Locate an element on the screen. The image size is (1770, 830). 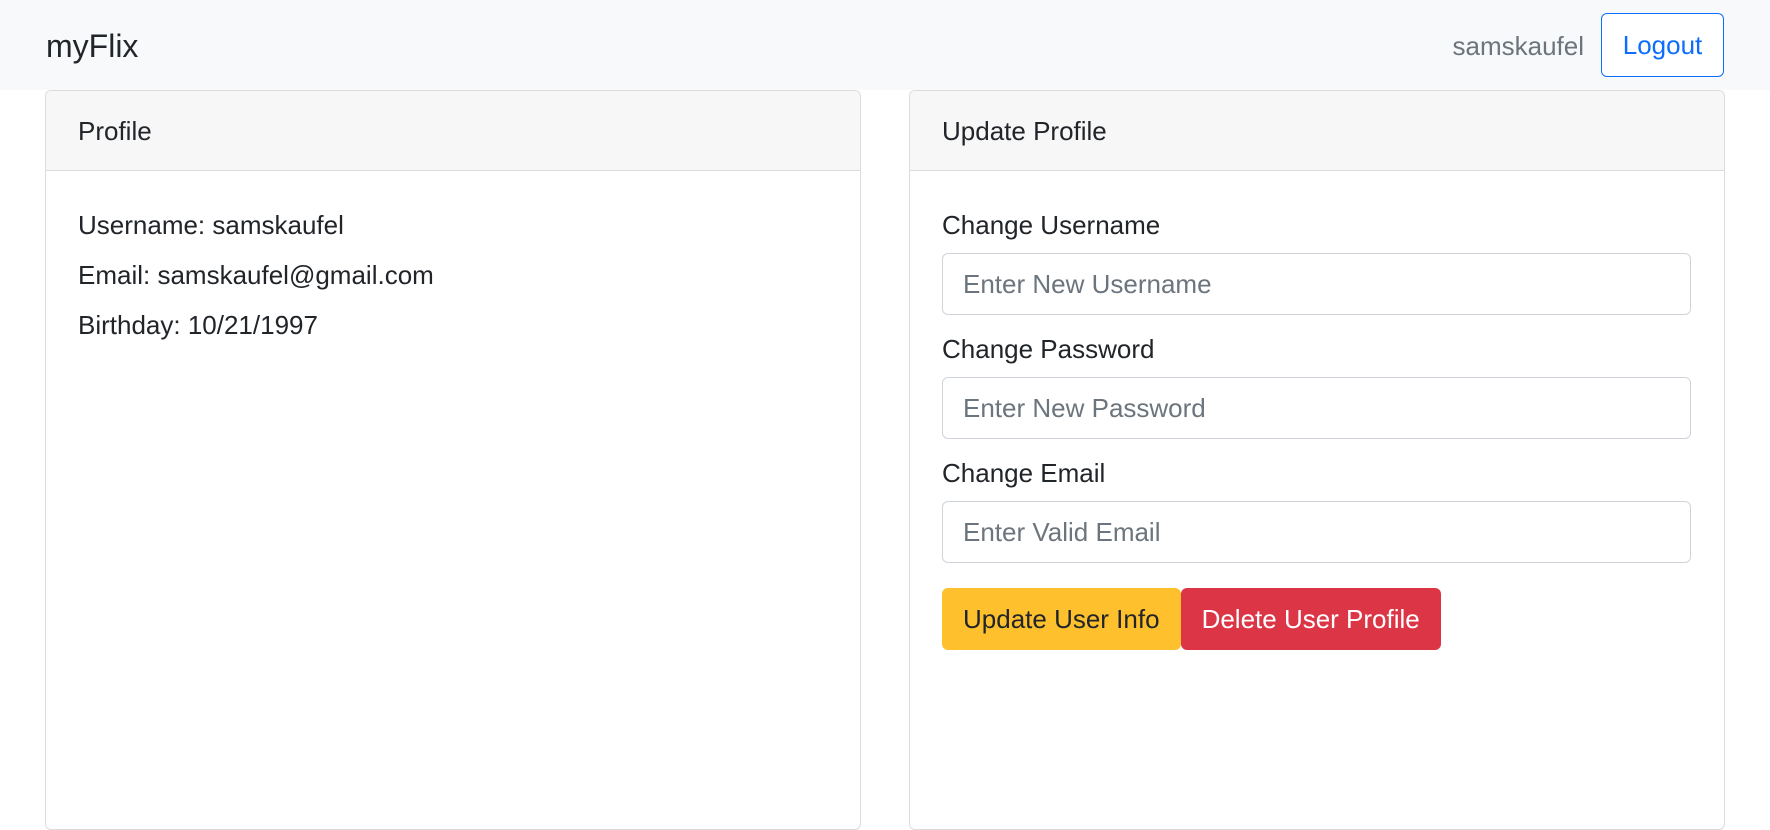
update-profile-card-header: Update Profile is located at coordinates (1317, 131).